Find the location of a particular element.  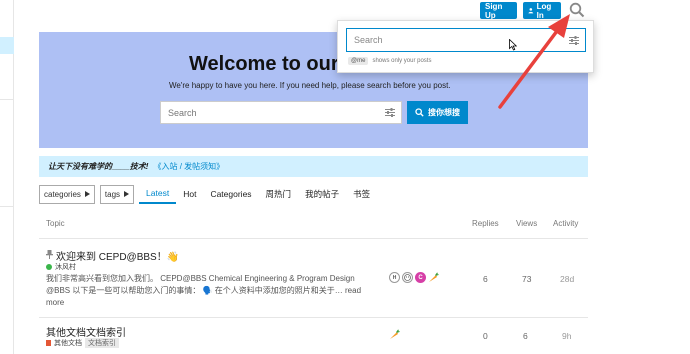

category-label: 其他文档 is located at coordinates (68, 343).